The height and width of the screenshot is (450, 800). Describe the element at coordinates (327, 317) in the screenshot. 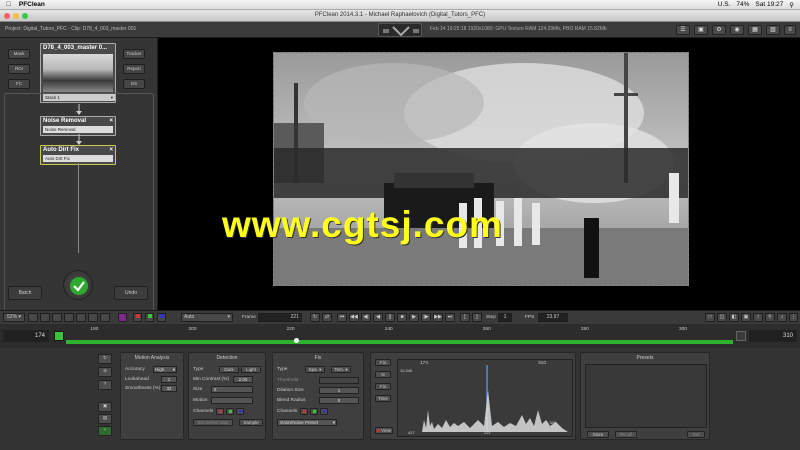

I see `bounce-icon: ⇄` at that location.